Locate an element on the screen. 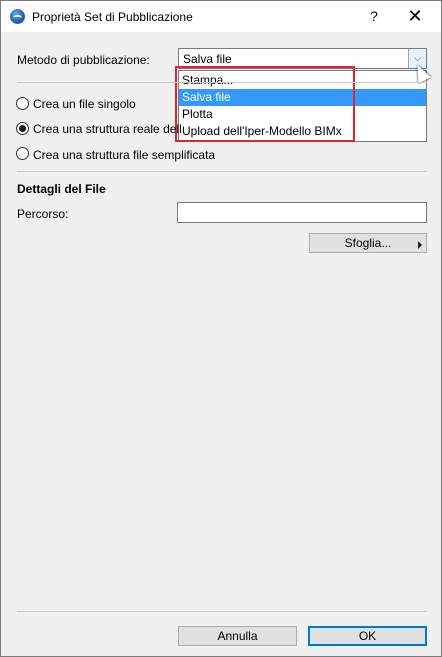 This screenshot has width=442, height=657. close-button: ✕ is located at coordinates (415, 16).